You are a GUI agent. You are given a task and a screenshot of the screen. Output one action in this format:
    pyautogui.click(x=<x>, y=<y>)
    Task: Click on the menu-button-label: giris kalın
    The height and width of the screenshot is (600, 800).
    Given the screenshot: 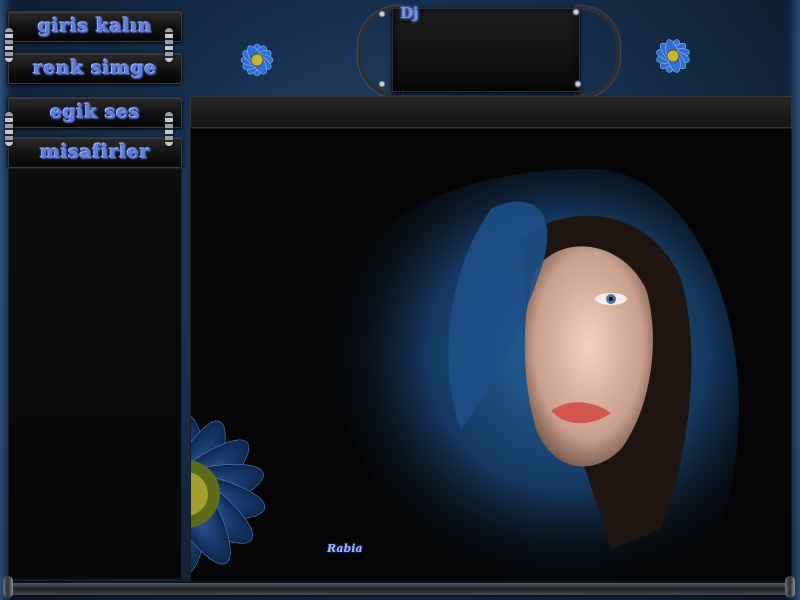 What is the action you would take?
    pyautogui.click(x=95, y=26)
    